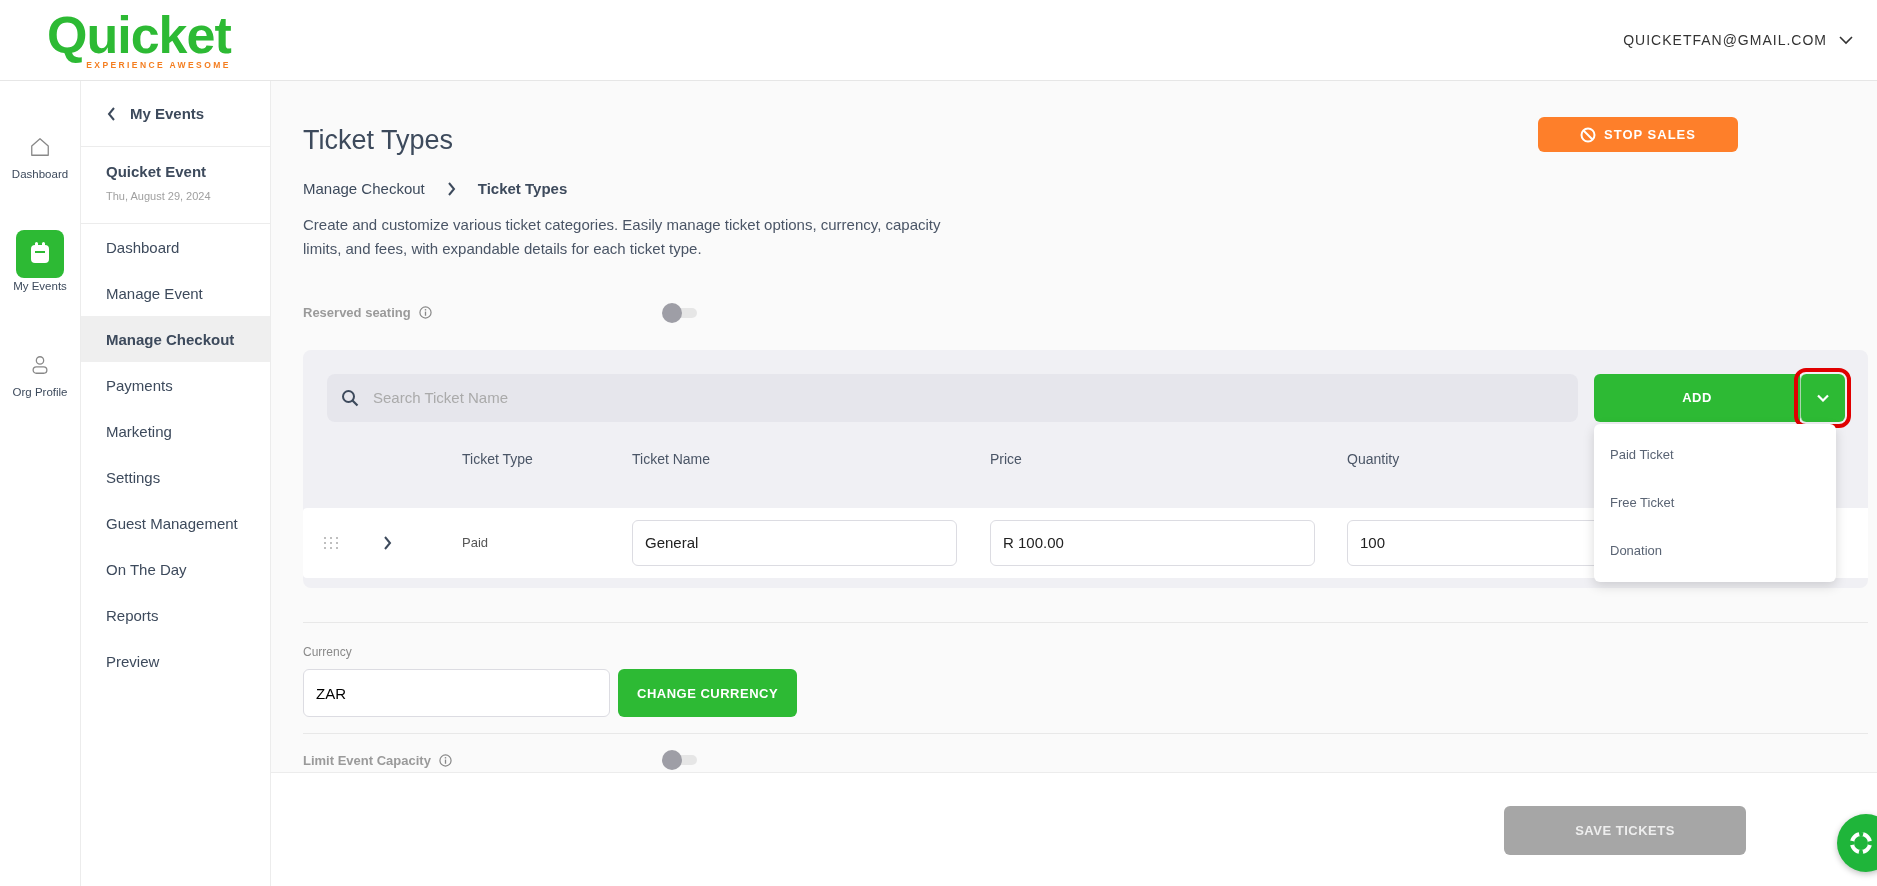 The width and height of the screenshot is (1877, 886). Describe the element at coordinates (522, 188) in the screenshot. I see `breadcrumb-item: Ticket Types` at that location.